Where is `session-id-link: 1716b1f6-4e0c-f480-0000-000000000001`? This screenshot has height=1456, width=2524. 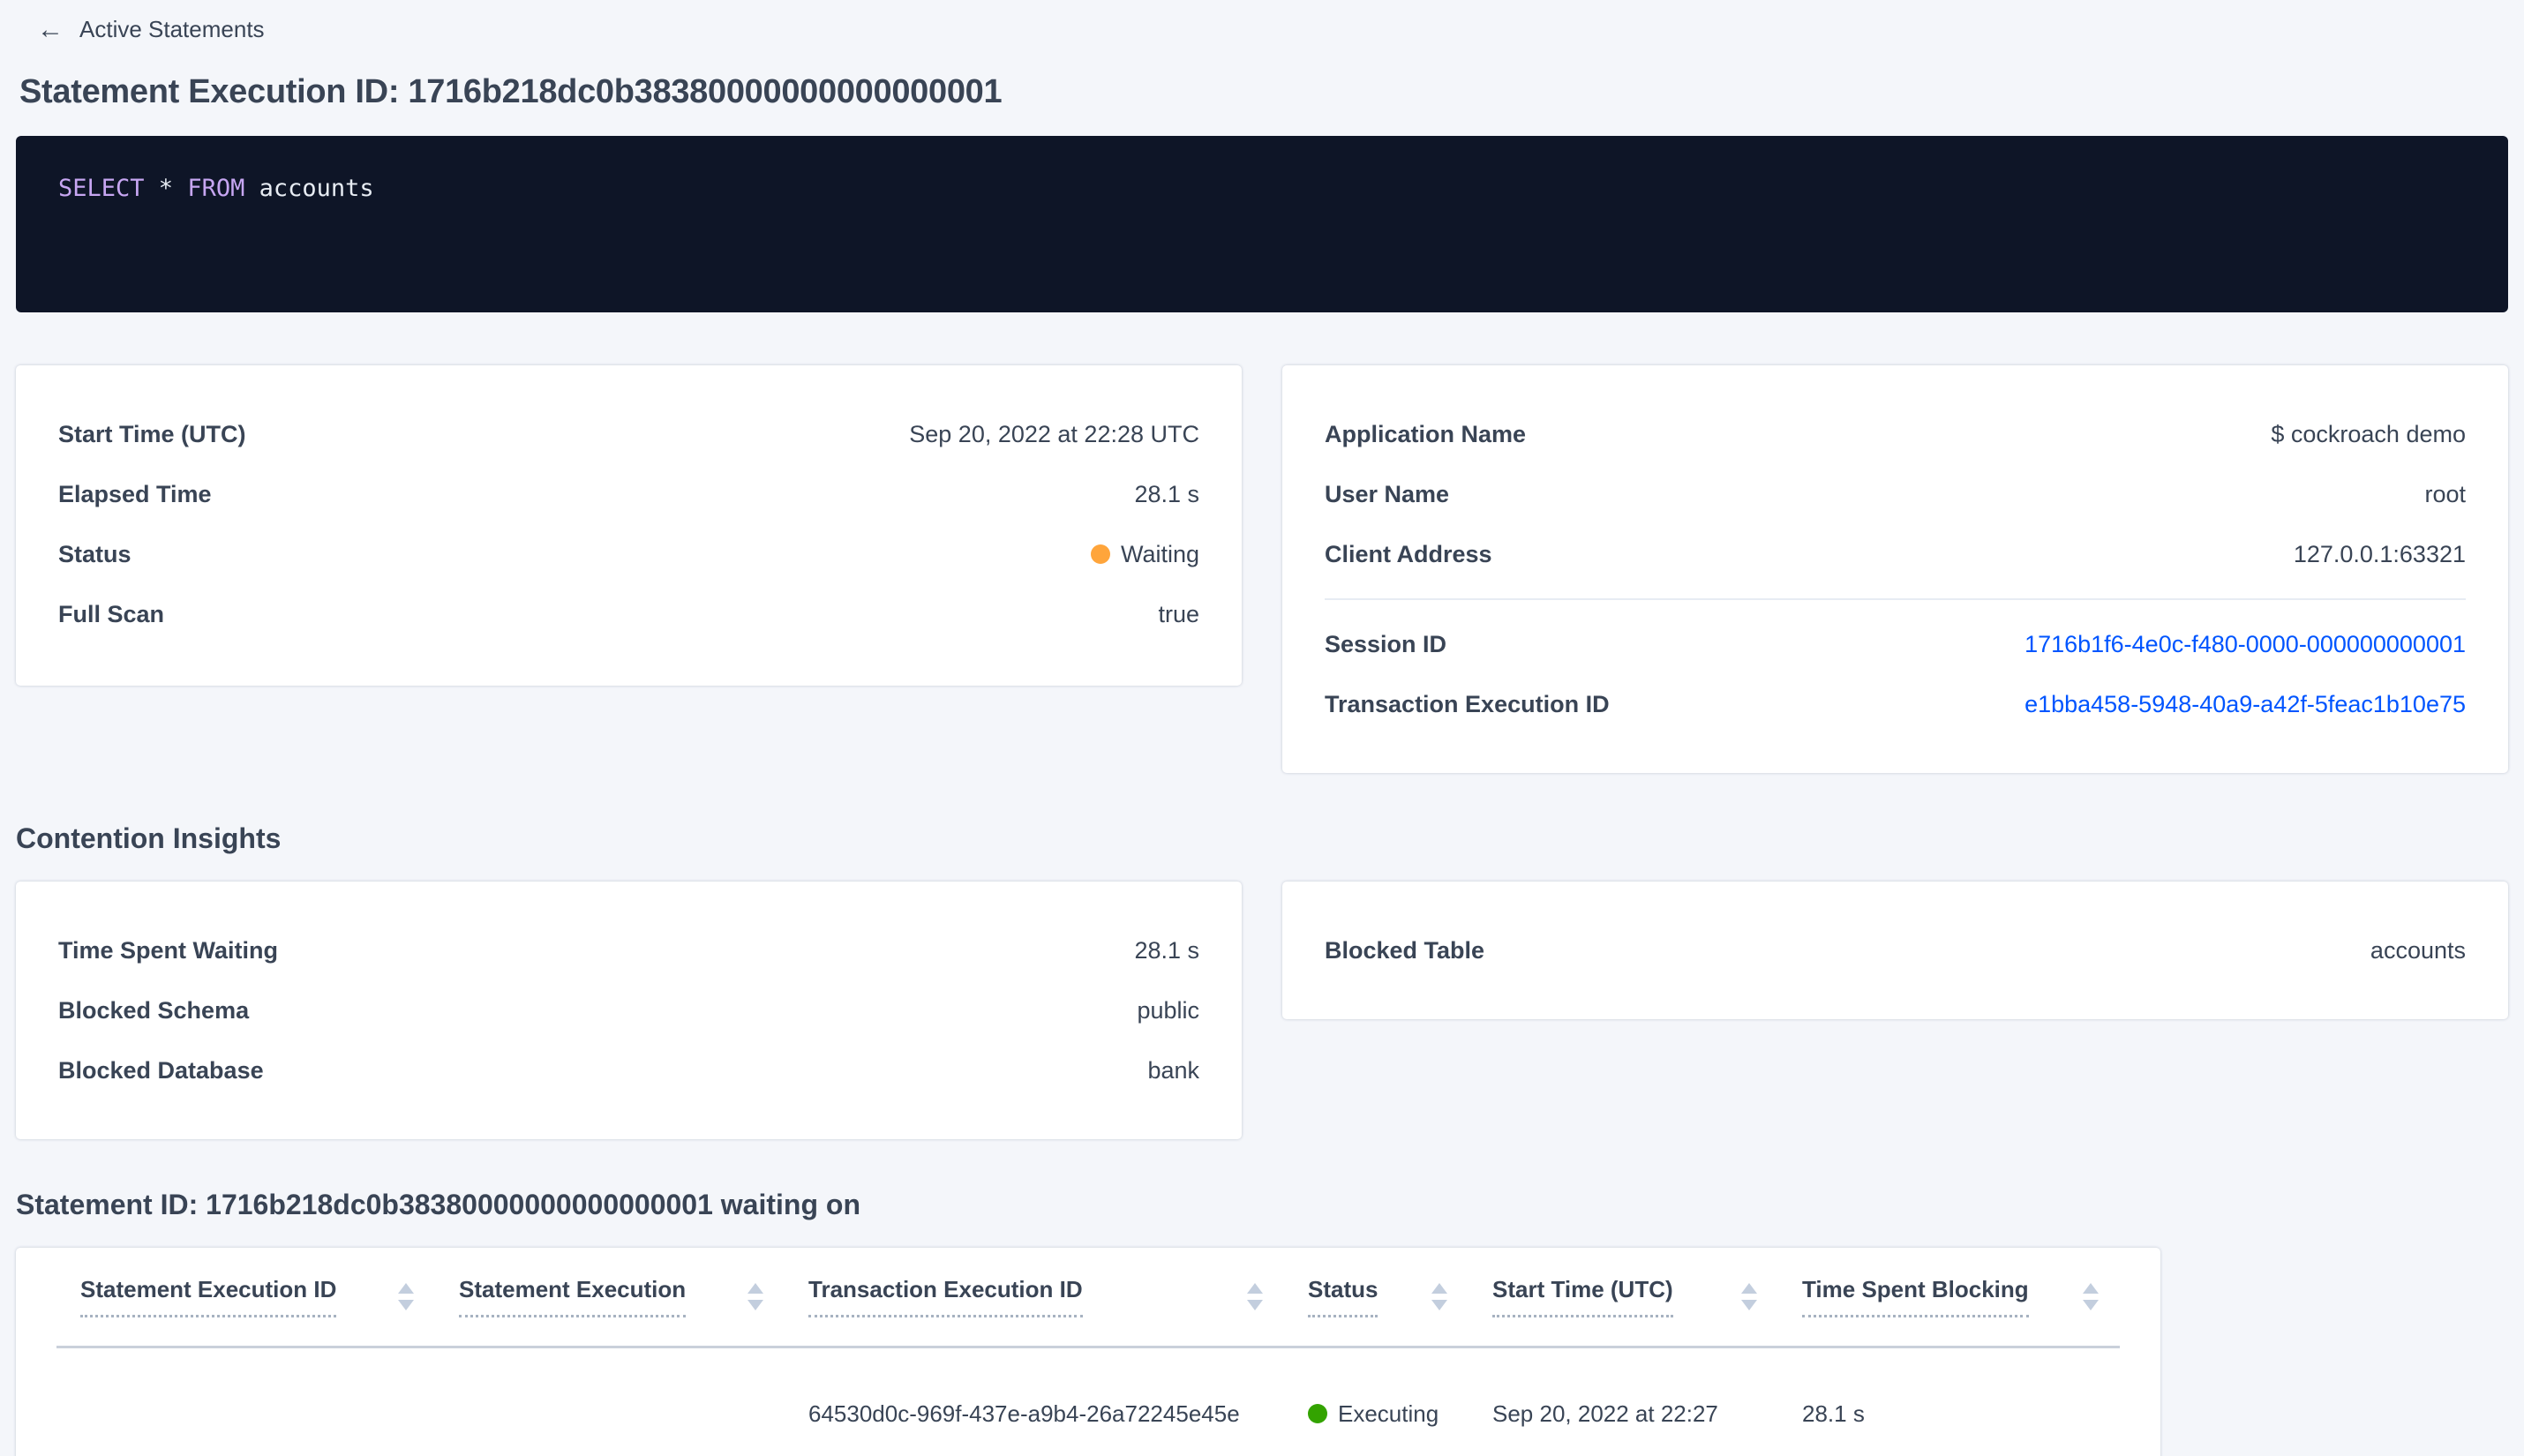 session-id-link: 1716b1f6-4e0c-f480-0000-000000000001 is located at coordinates (2245, 644).